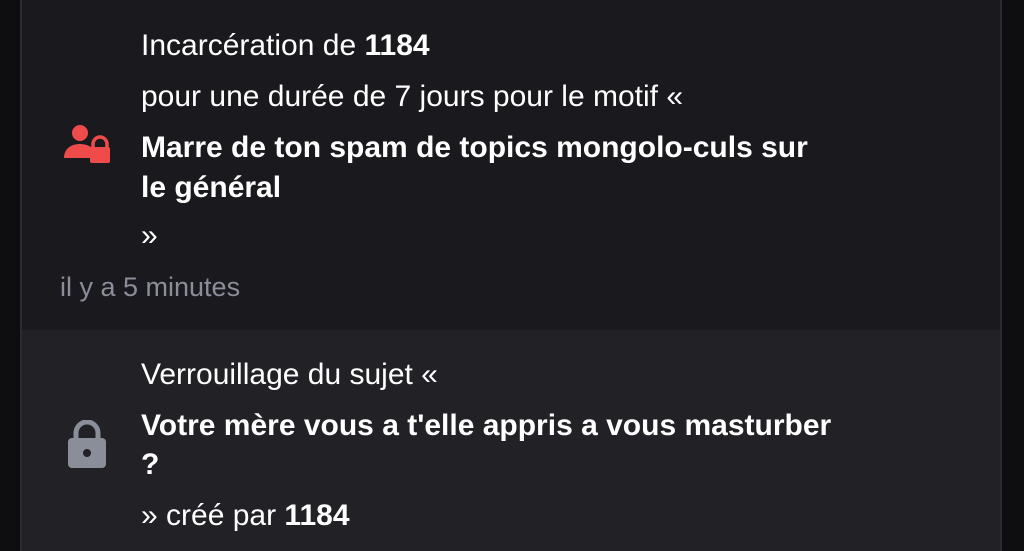  I want to click on created-by-line: » créé par 1184, so click(245, 515).